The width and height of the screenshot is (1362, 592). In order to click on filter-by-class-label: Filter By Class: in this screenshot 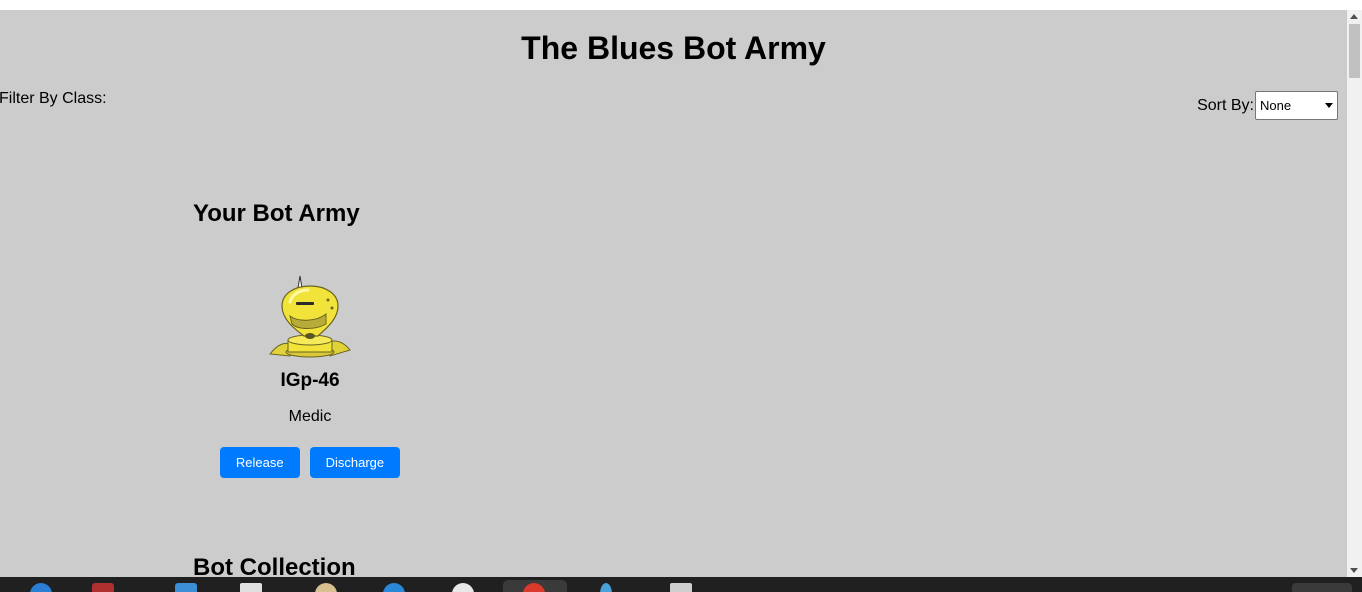, I will do `click(53, 98)`.